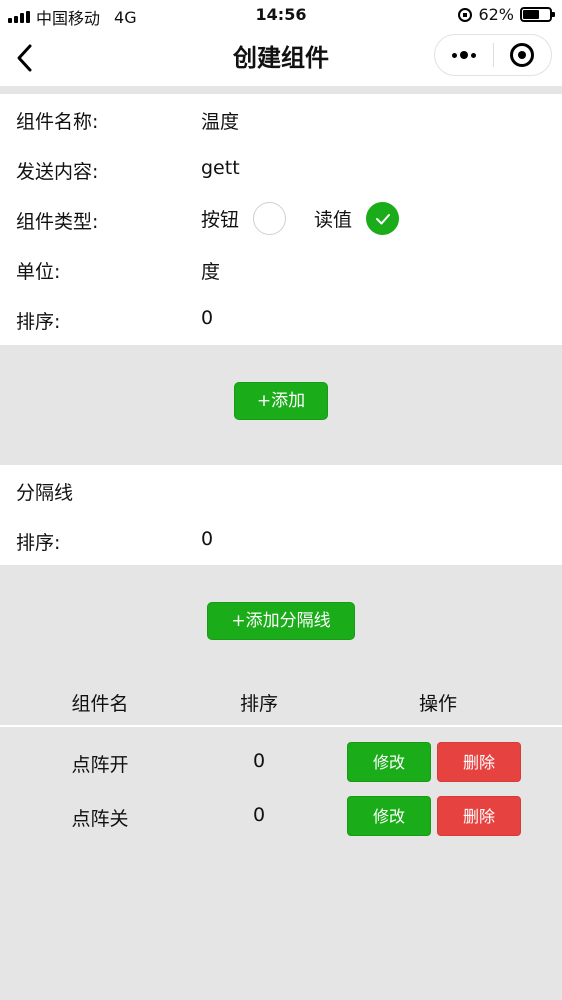 This screenshot has height=1000, width=562. What do you see at coordinates (38, 543) in the screenshot?
I see `divider-order-label: 排序:` at bounding box center [38, 543].